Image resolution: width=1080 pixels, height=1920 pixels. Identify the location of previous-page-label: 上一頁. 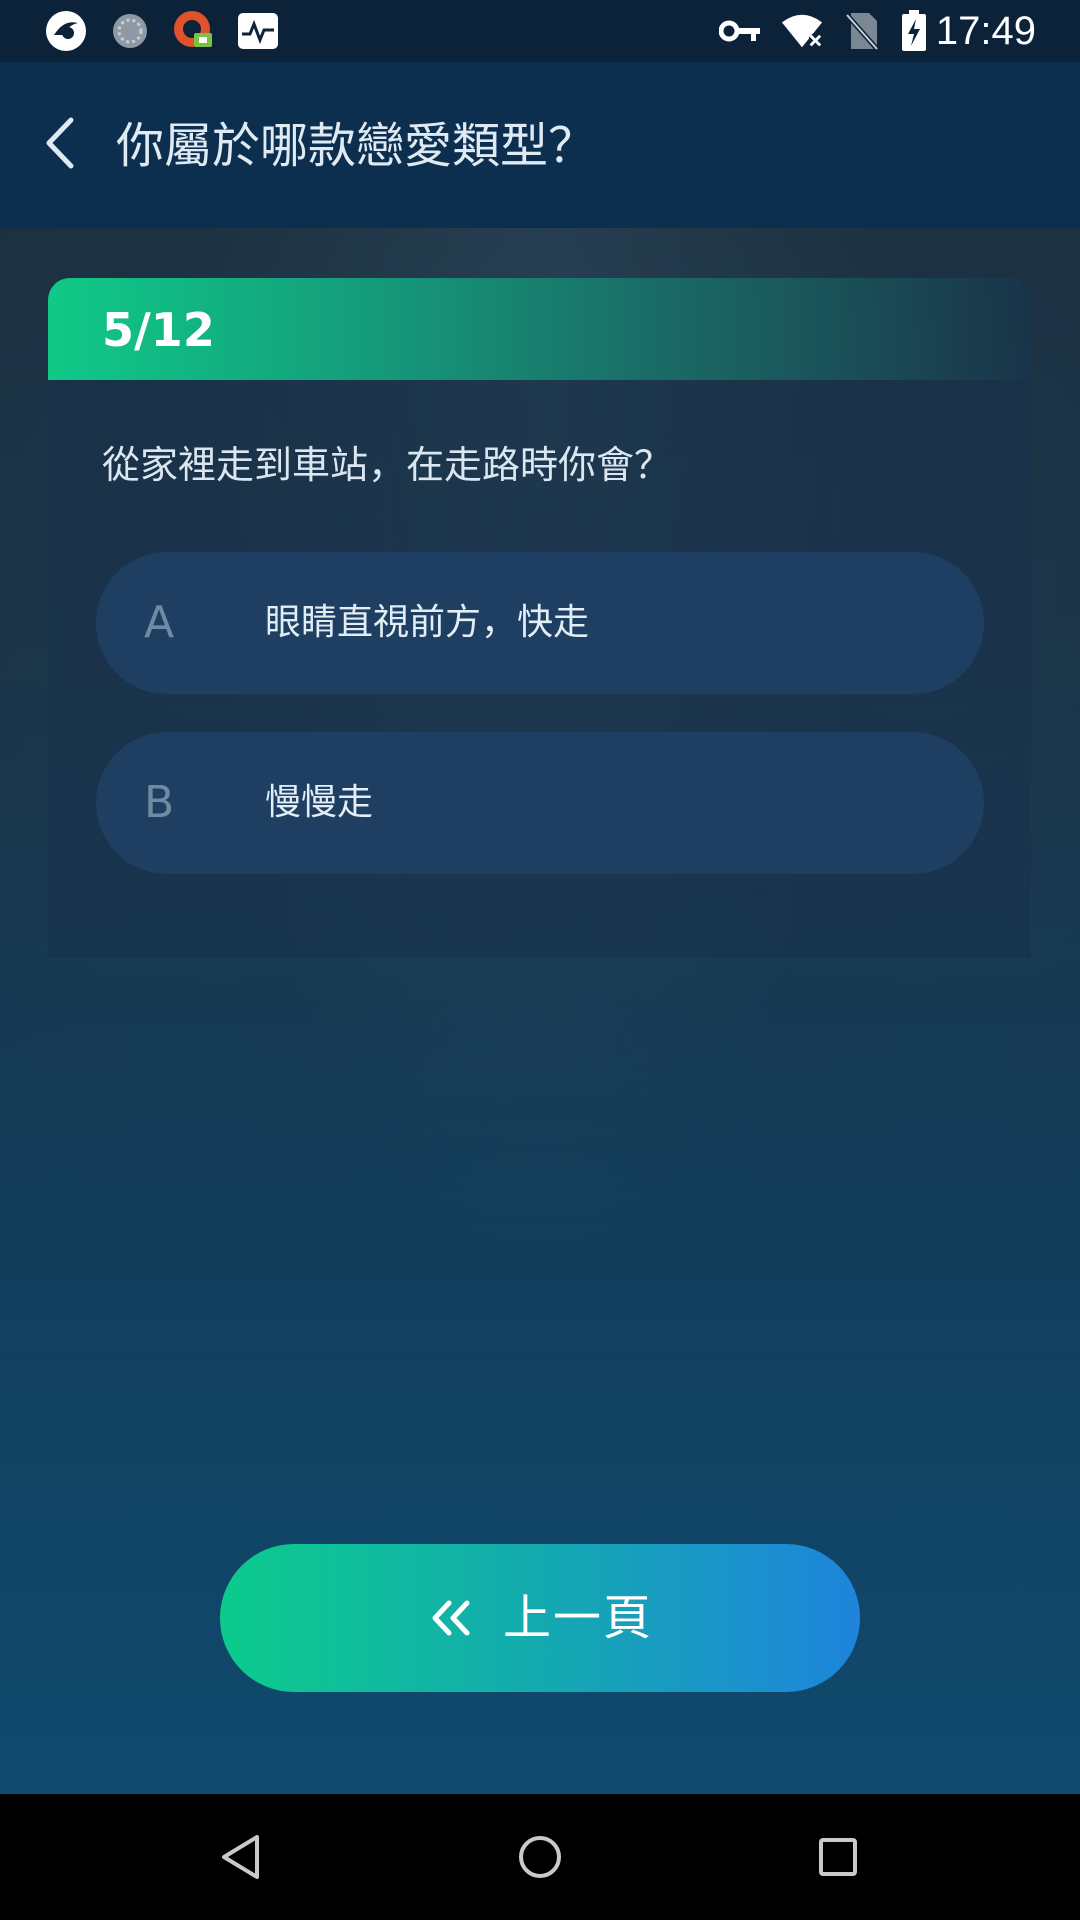
(577, 1618).